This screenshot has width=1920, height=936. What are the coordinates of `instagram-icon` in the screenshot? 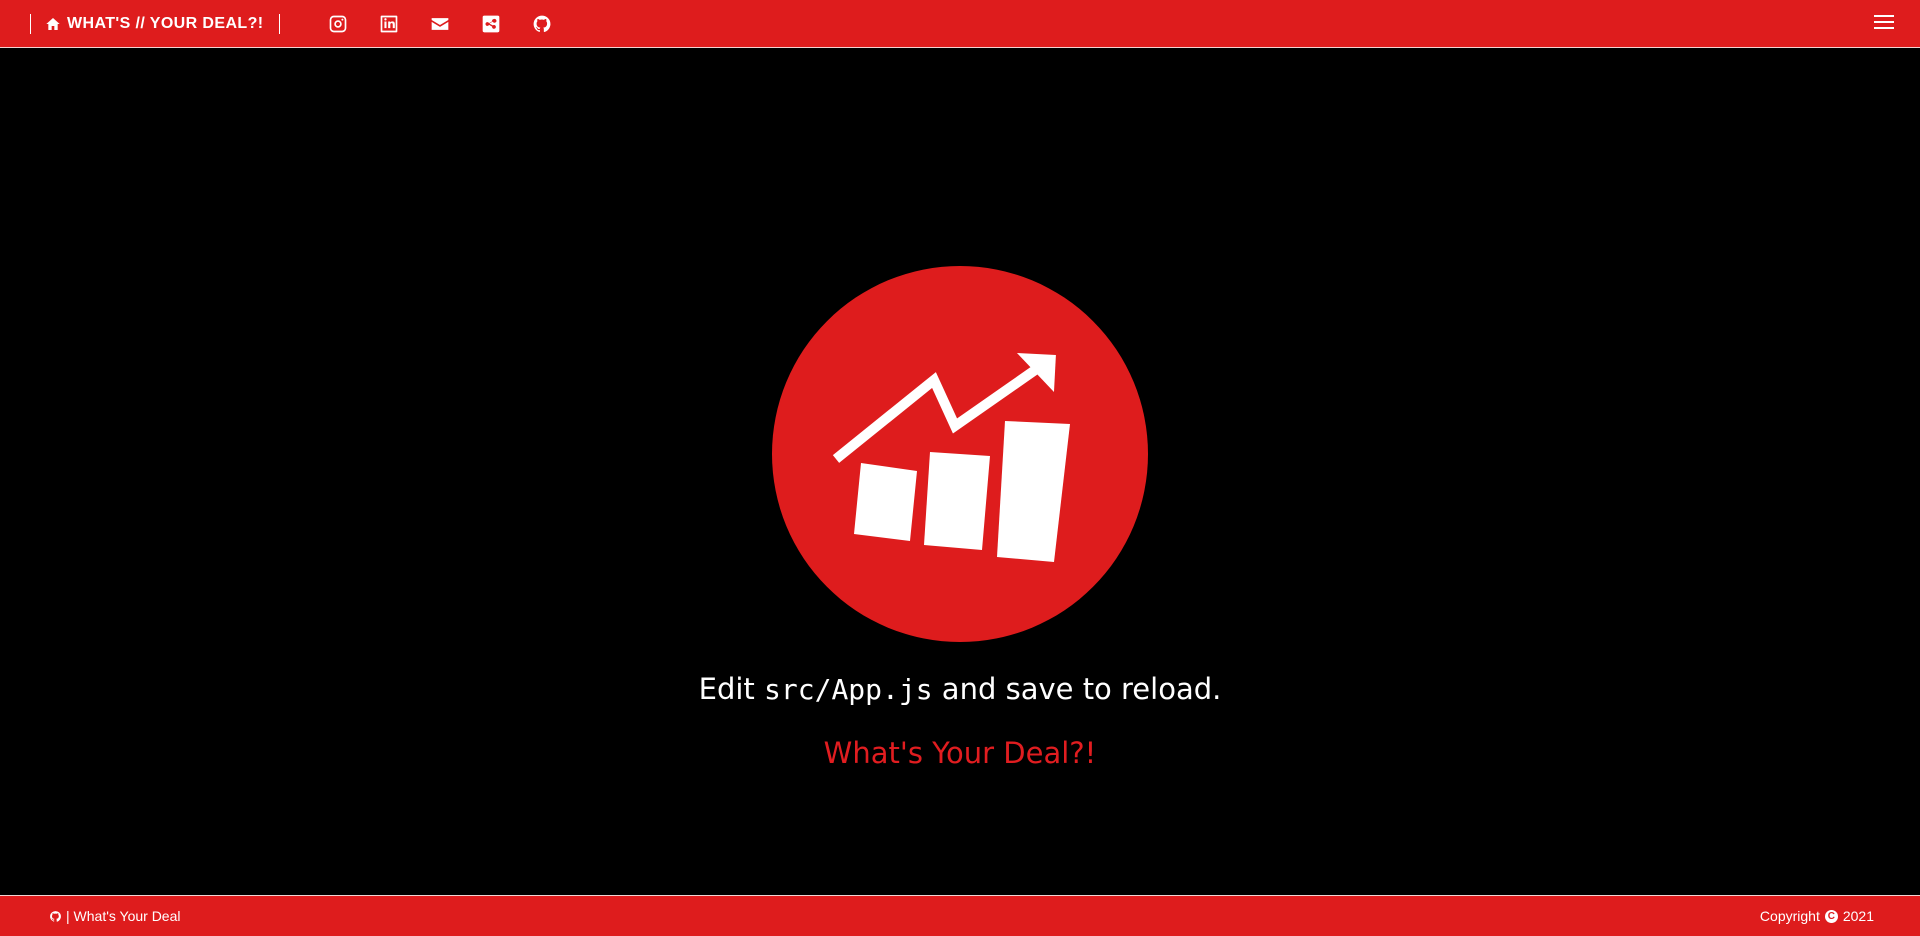 It's located at (338, 24).